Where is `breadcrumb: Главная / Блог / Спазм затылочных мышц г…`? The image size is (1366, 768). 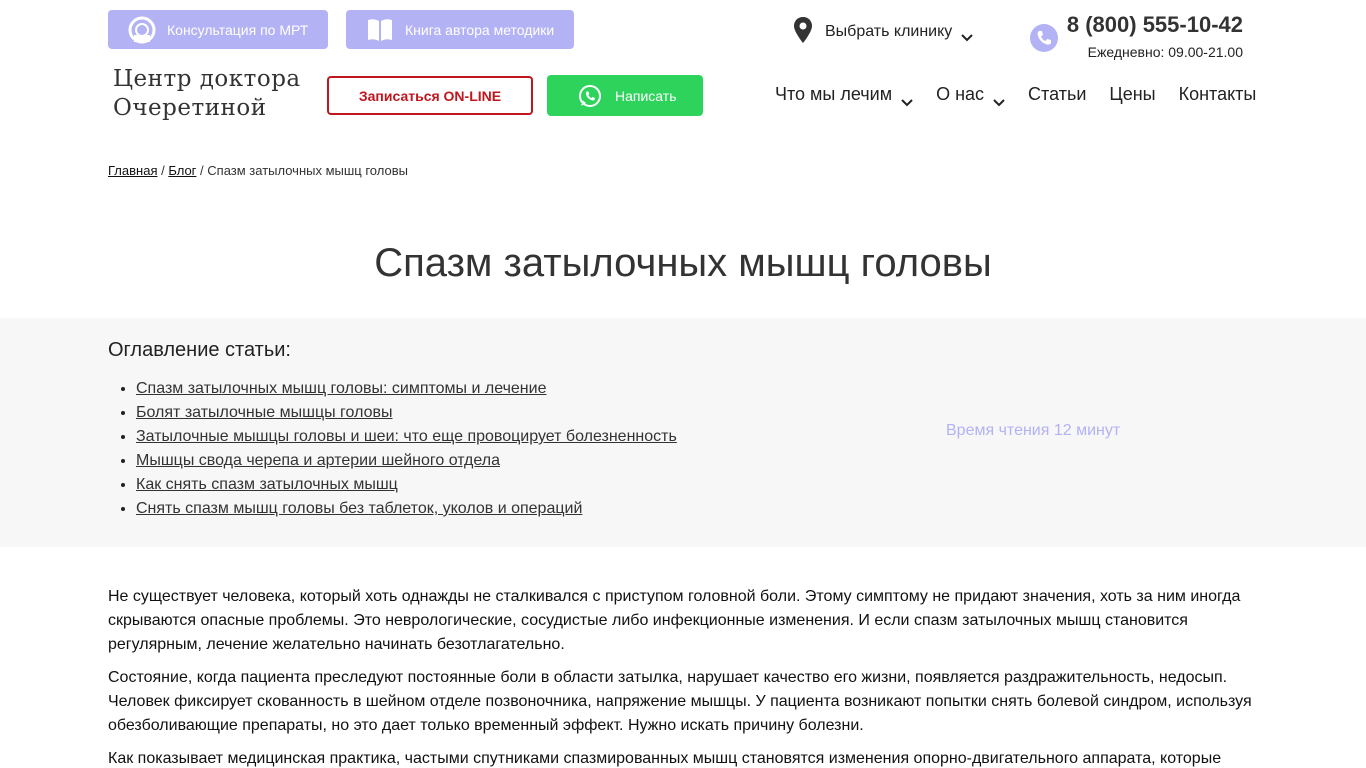 breadcrumb: Главная / Блог / Спазм затылочных мышц г… is located at coordinates (258, 170).